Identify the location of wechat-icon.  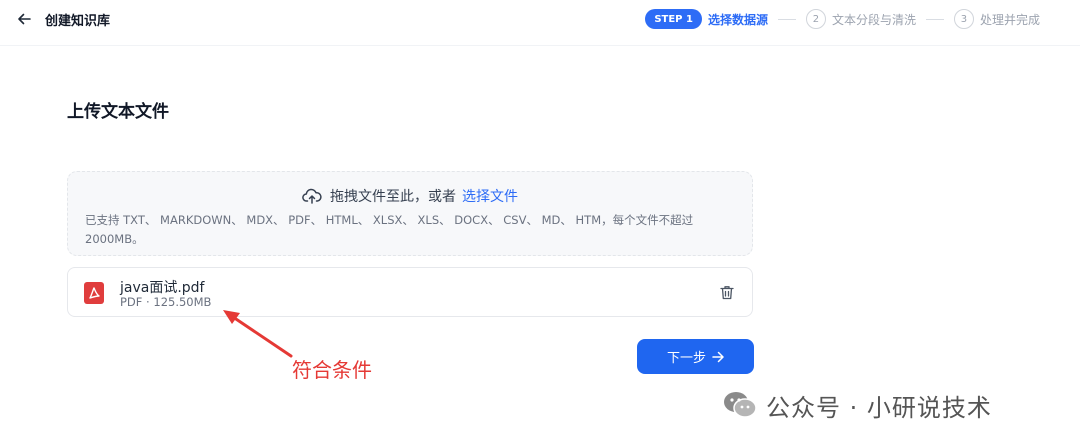
(740, 405).